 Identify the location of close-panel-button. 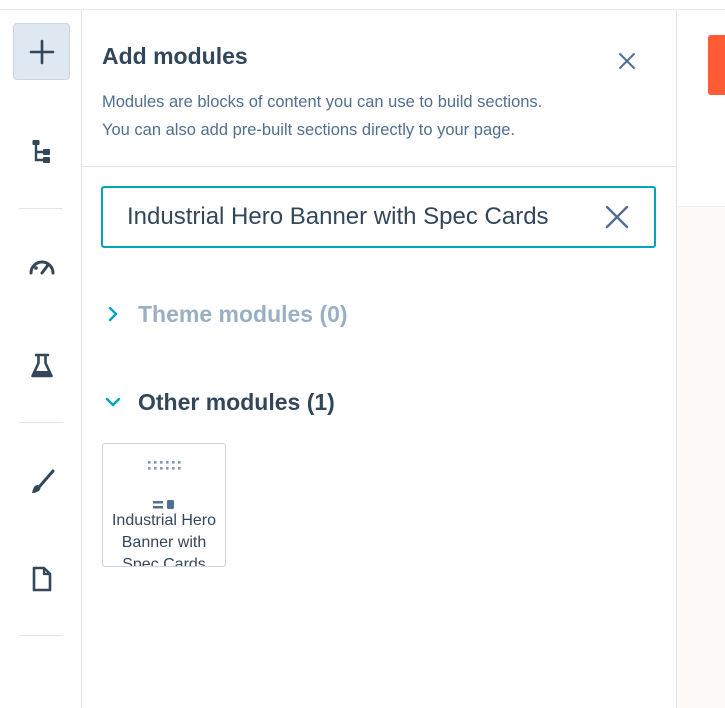
(627, 61).